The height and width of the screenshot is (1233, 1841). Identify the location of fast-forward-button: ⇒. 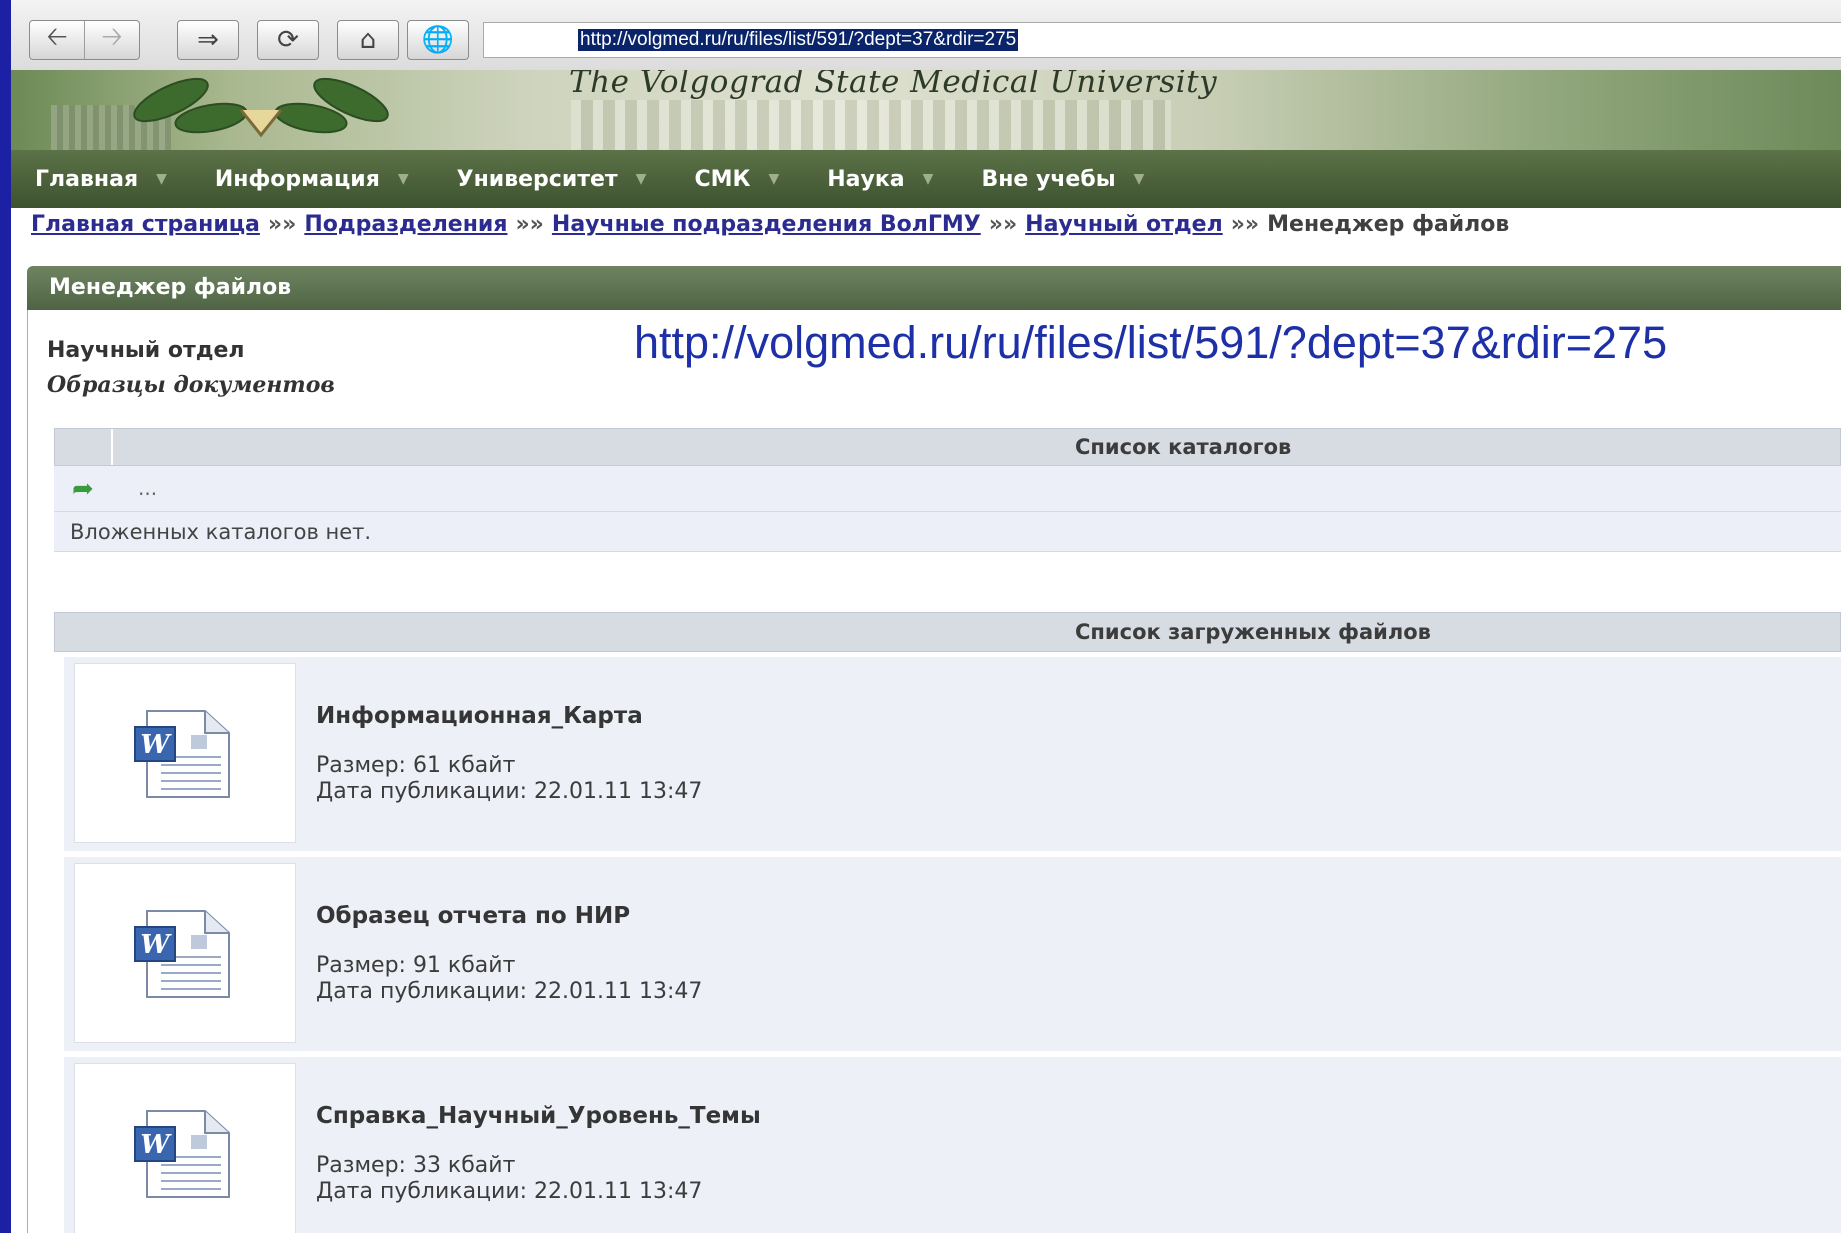
(208, 40).